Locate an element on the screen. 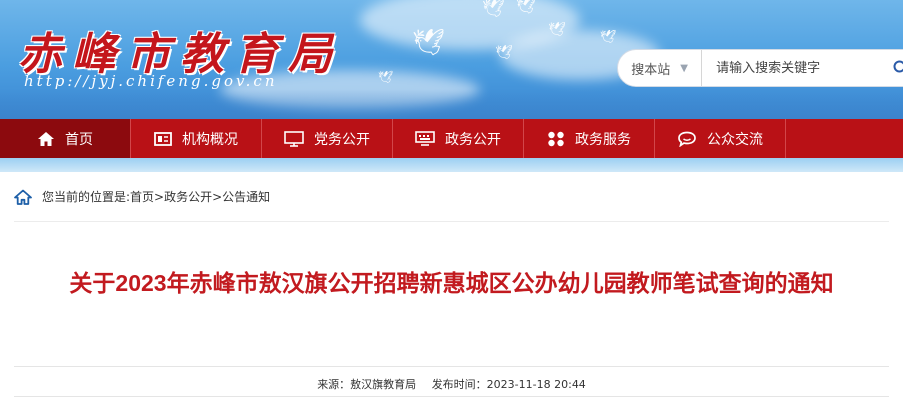 This screenshot has width=903, height=400. nav-item-home: 首页 is located at coordinates (65, 138).